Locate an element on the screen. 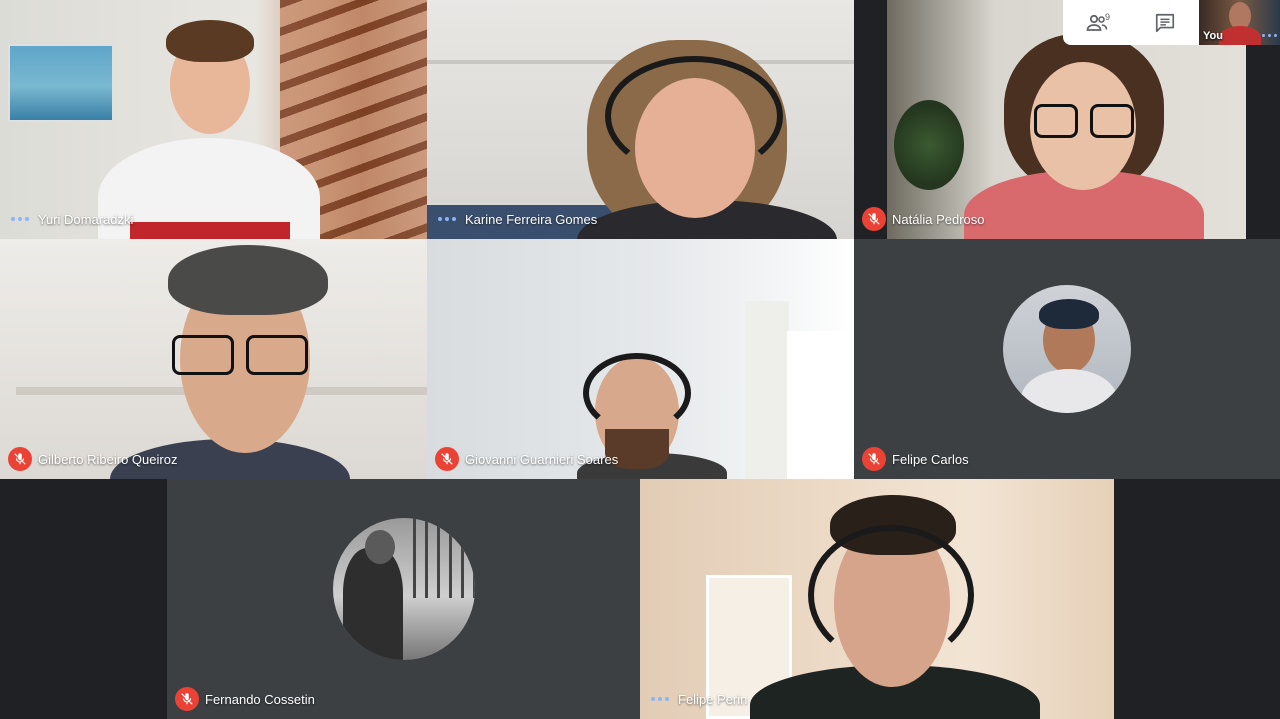 This screenshot has height=719, width=1280. name-row: Felipe Carlos is located at coordinates (915, 459).